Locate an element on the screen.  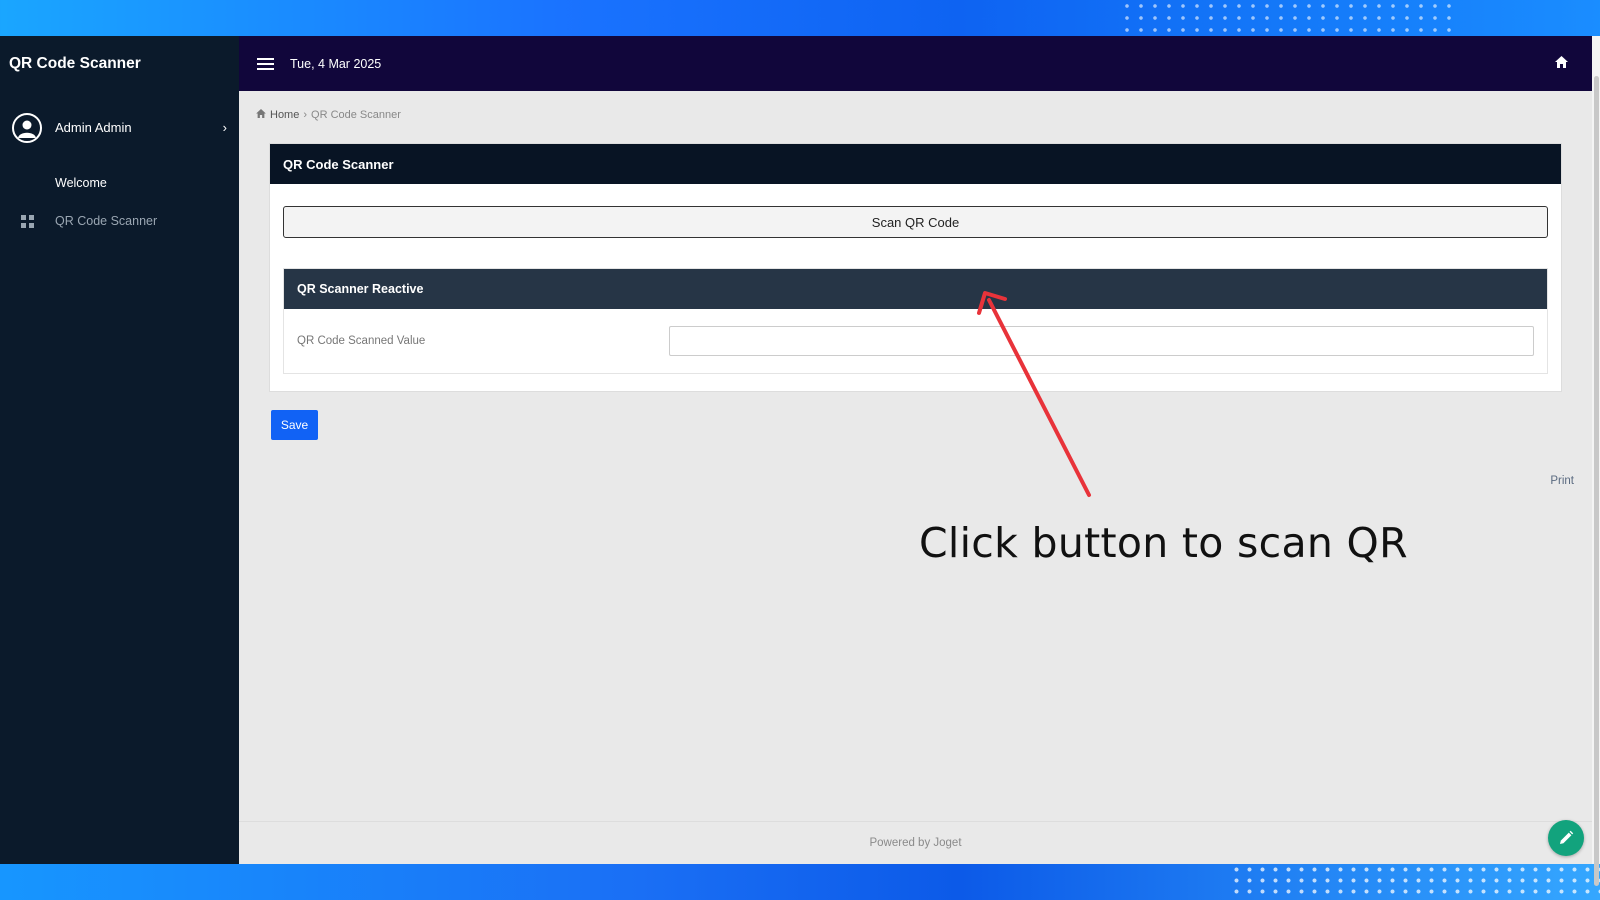
section-body: QR Code Scanned Value is located at coordinates (915, 341).